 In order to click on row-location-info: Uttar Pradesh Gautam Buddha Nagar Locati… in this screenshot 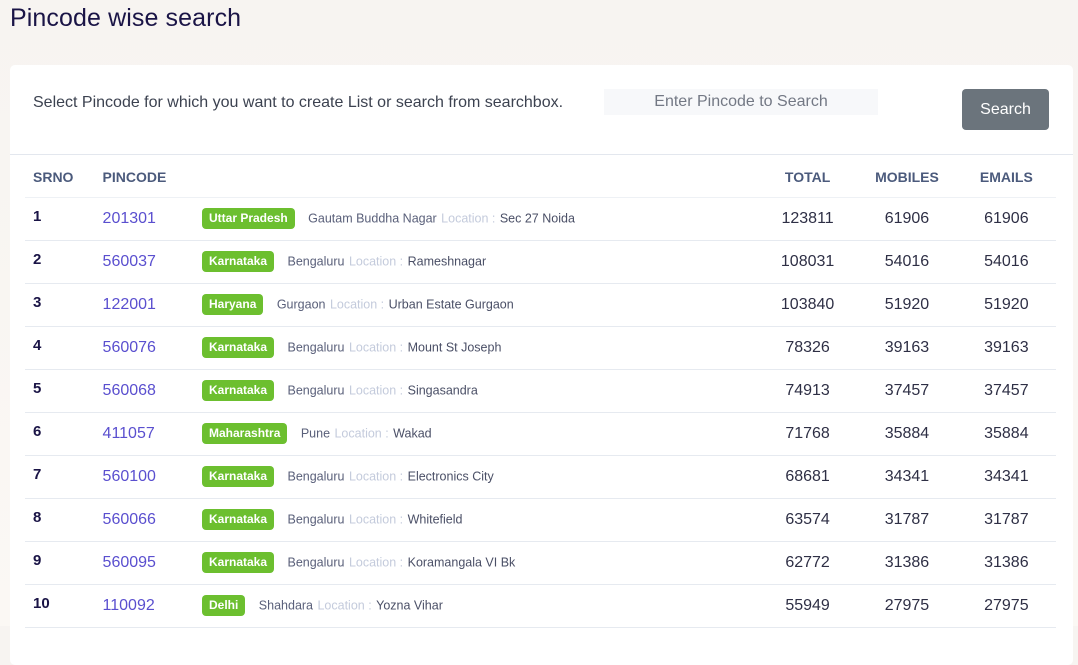, I will do `click(480, 219)`.